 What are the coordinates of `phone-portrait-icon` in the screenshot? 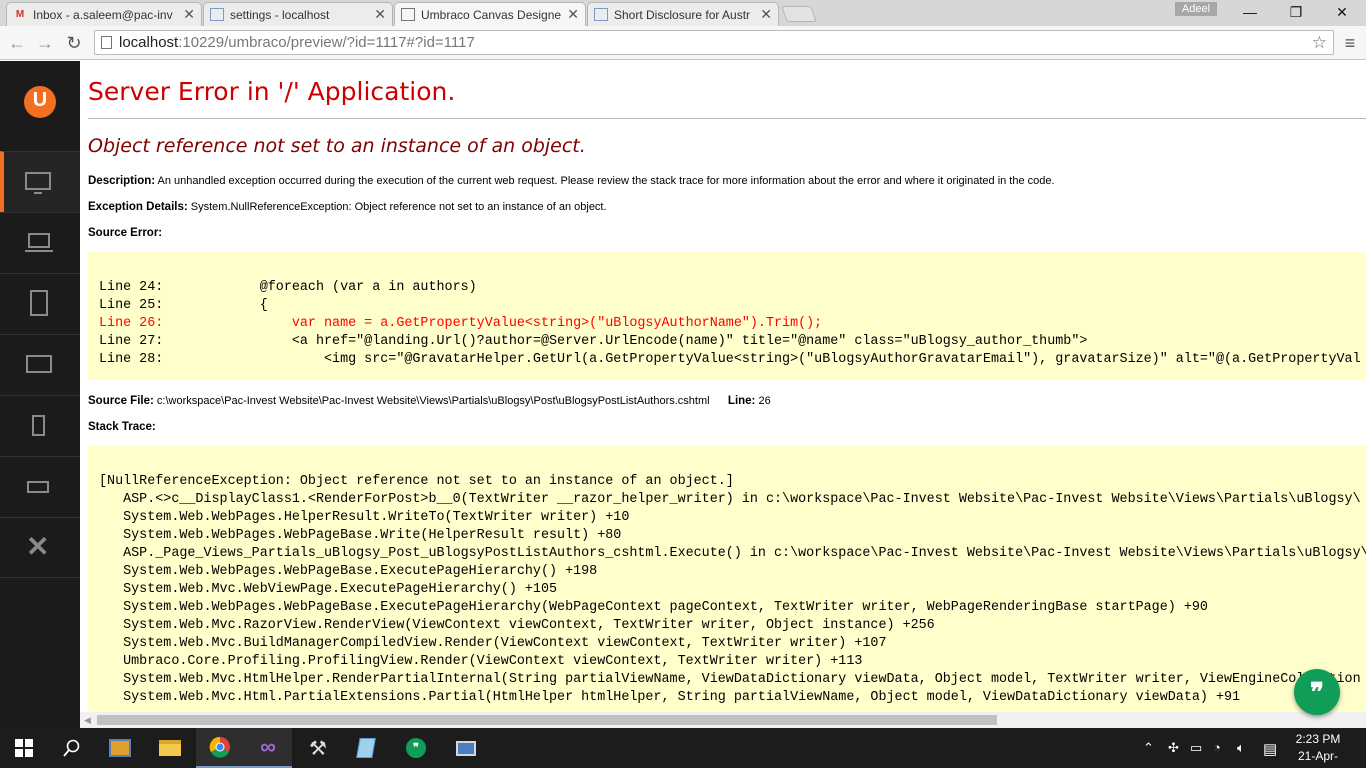 It's located at (38, 425).